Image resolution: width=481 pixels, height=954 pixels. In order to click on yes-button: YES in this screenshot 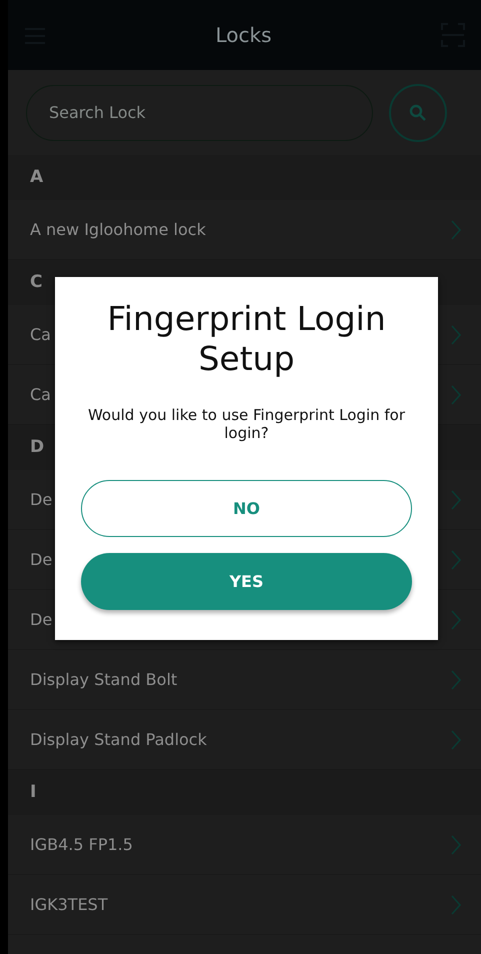, I will do `click(246, 581)`.